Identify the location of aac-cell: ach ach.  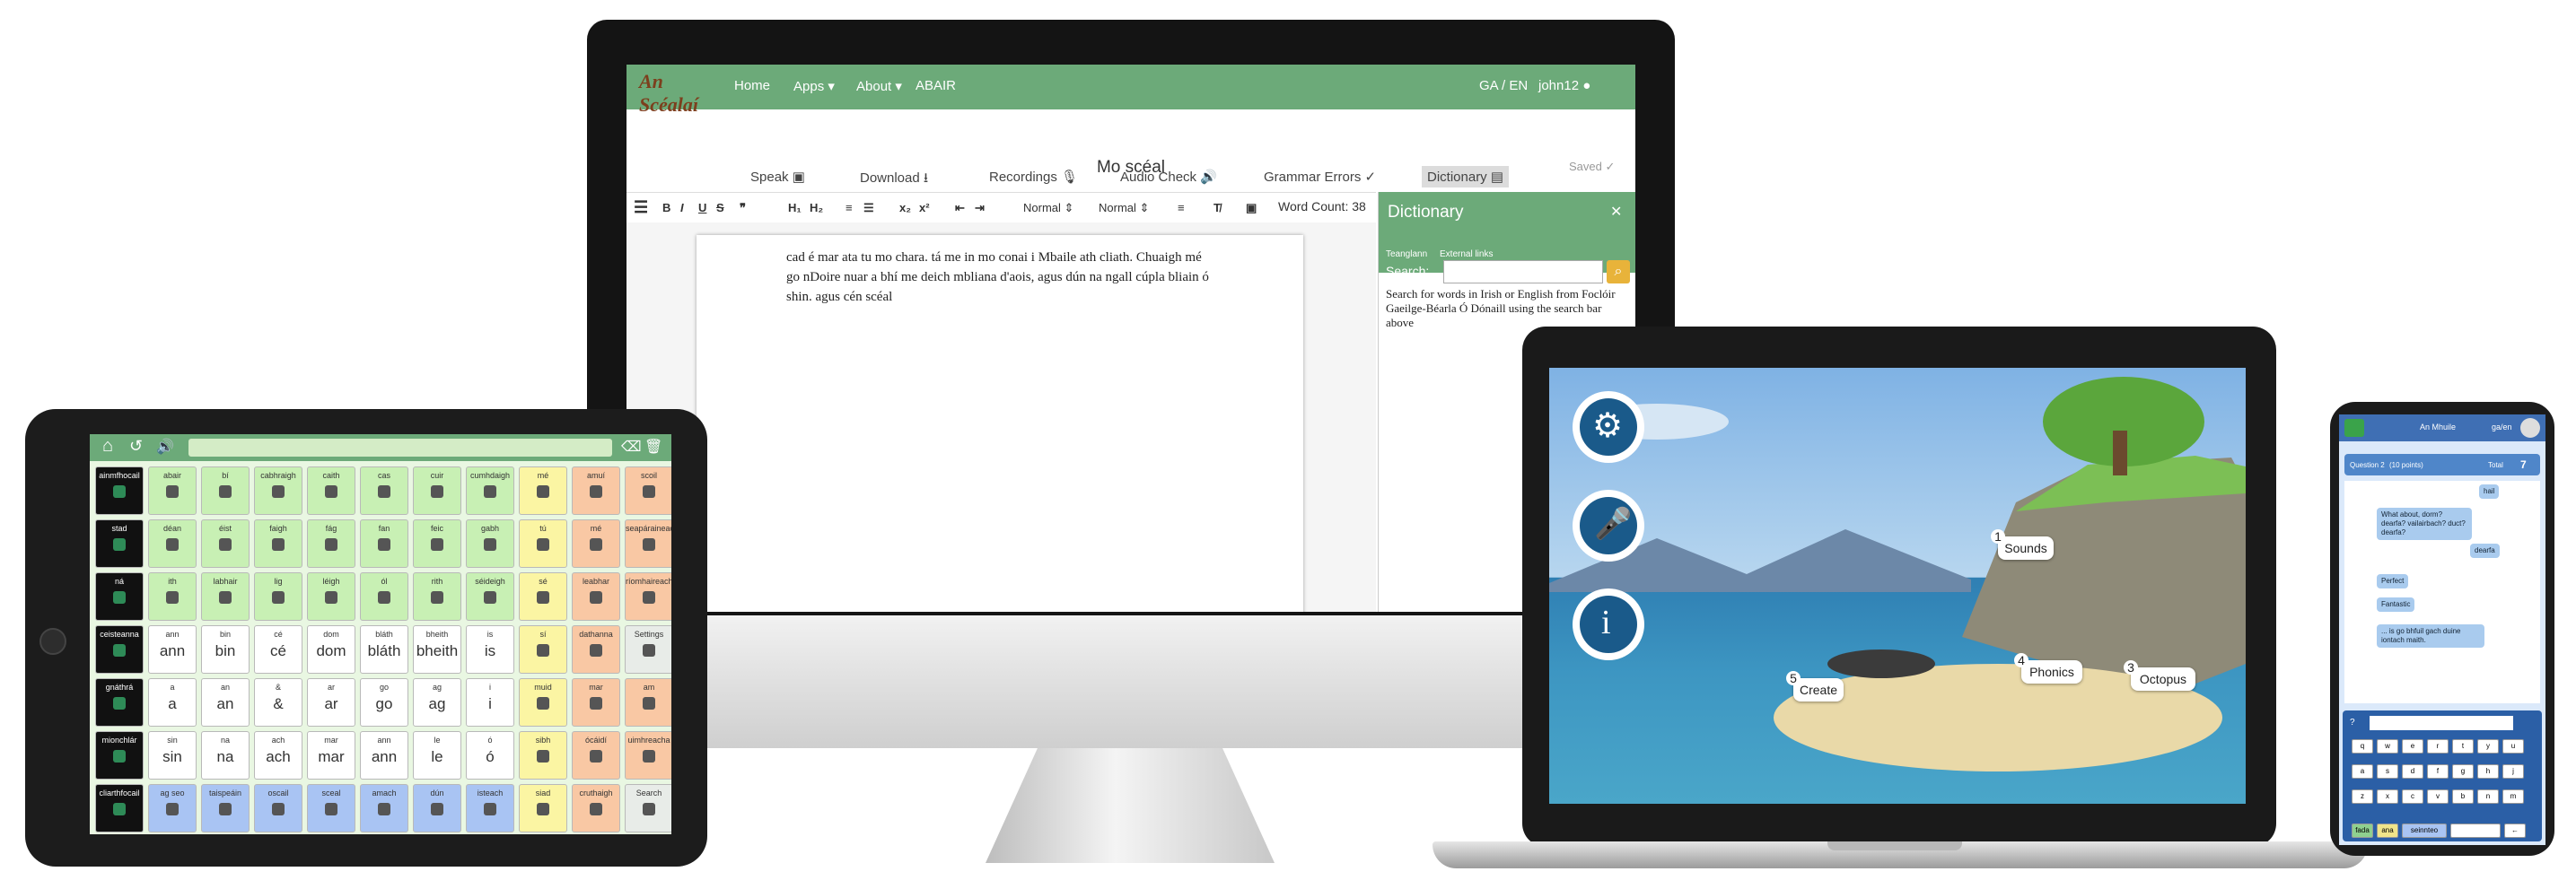
(278, 755).